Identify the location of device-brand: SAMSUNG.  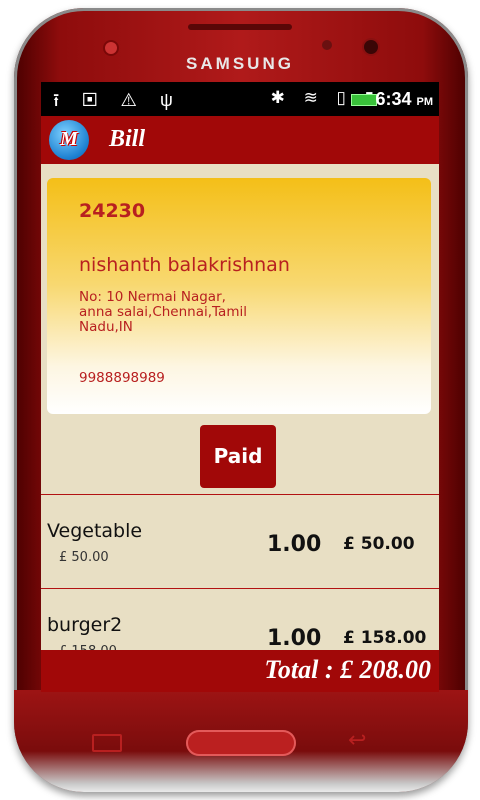
(240, 63).